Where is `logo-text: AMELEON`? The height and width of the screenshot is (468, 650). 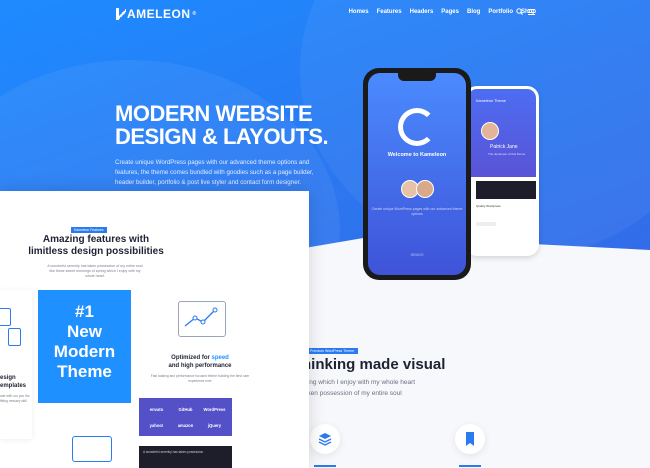 logo-text: AMELEON is located at coordinates (159, 14).